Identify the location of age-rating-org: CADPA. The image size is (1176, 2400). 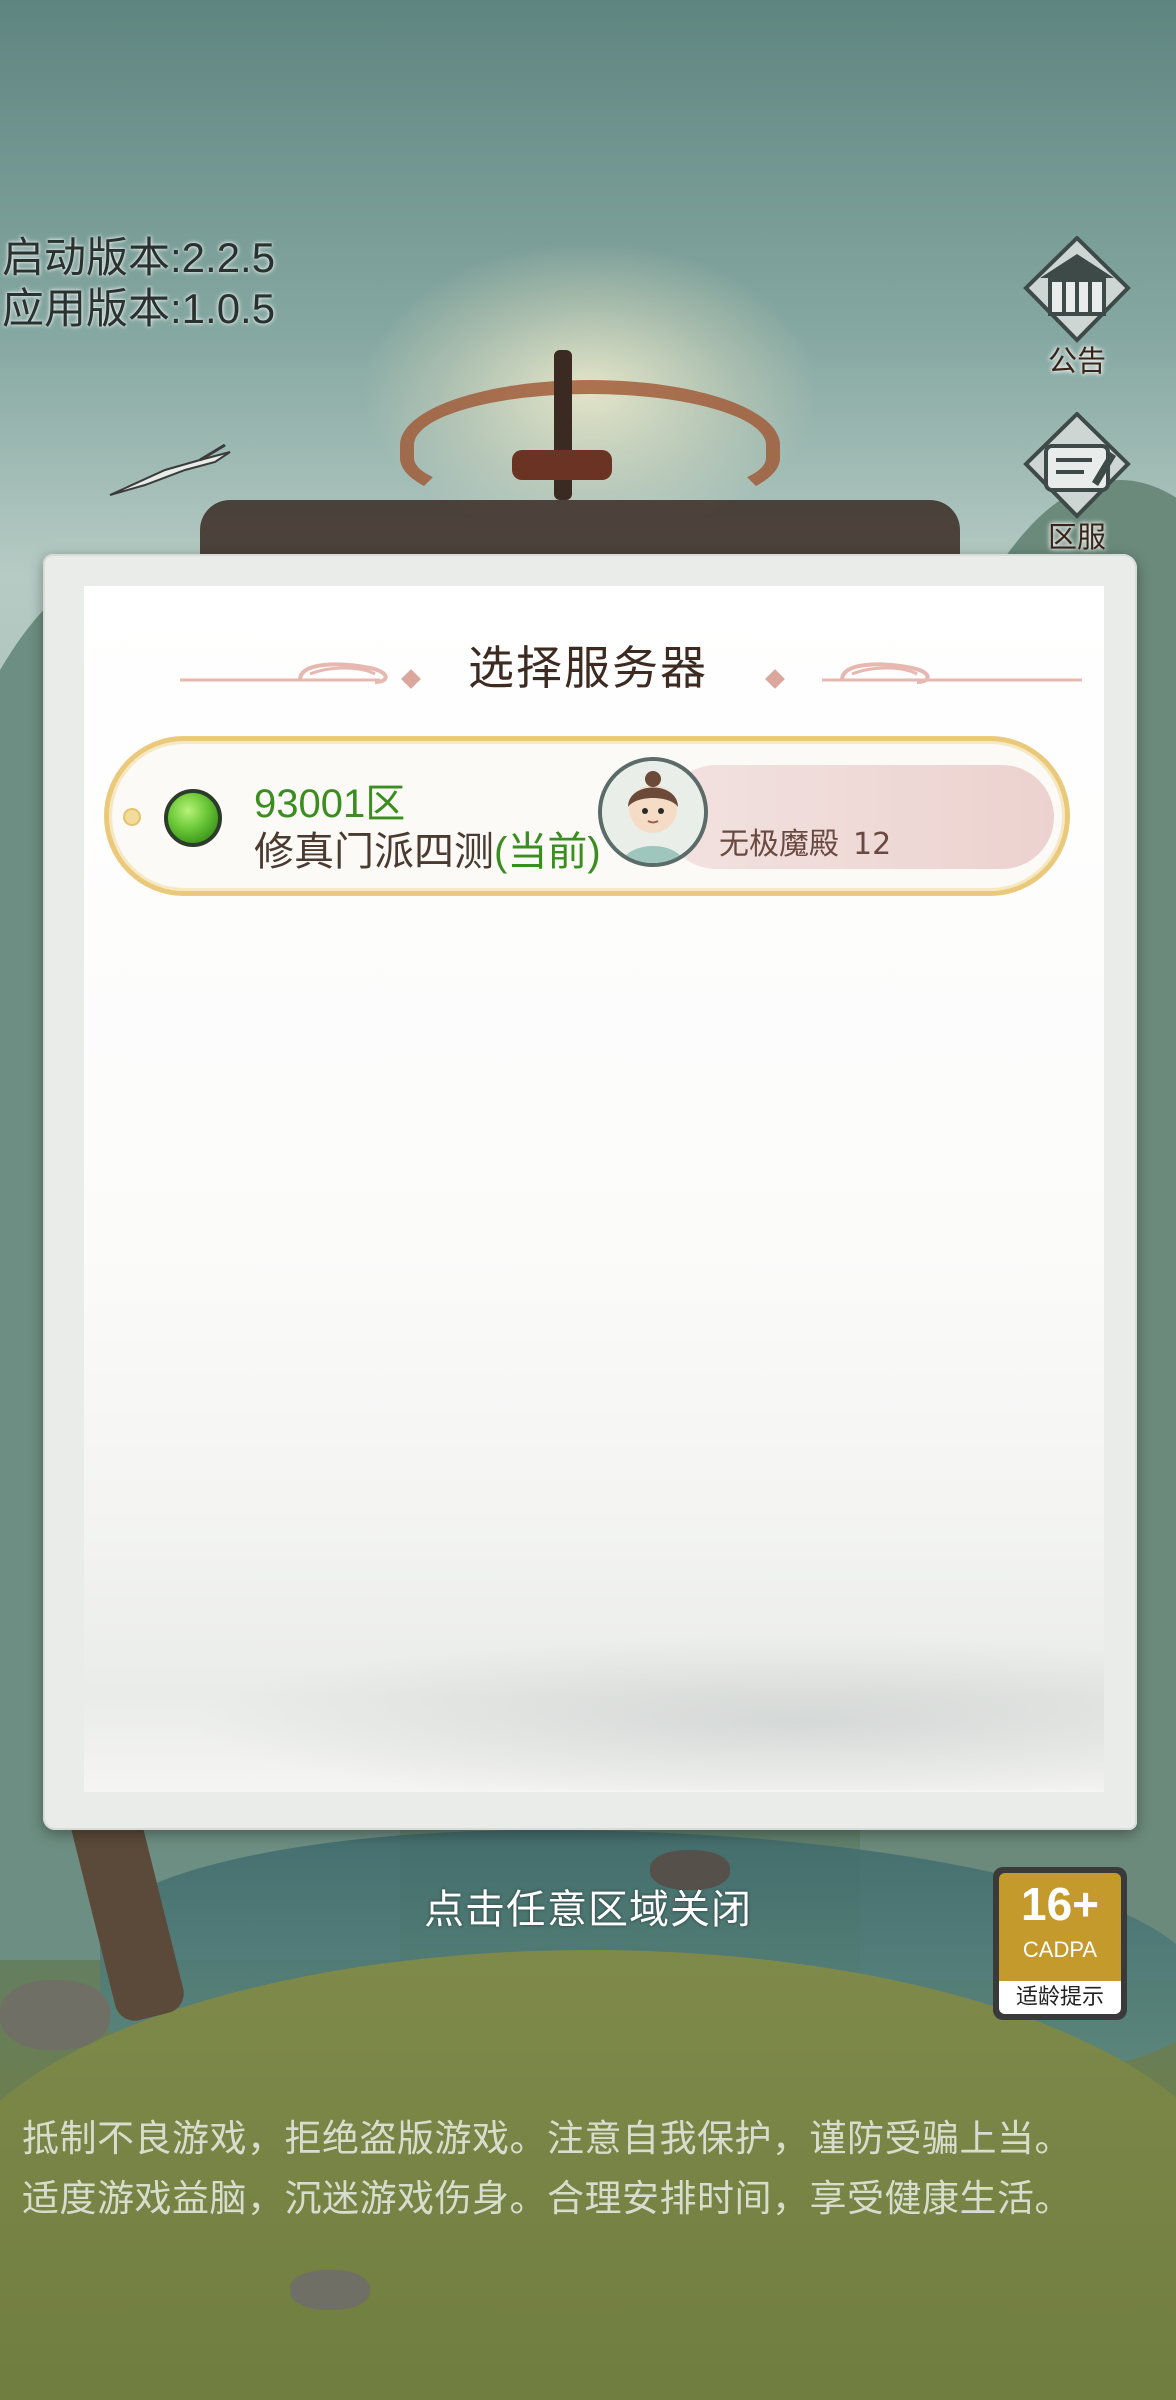
(1060, 1949).